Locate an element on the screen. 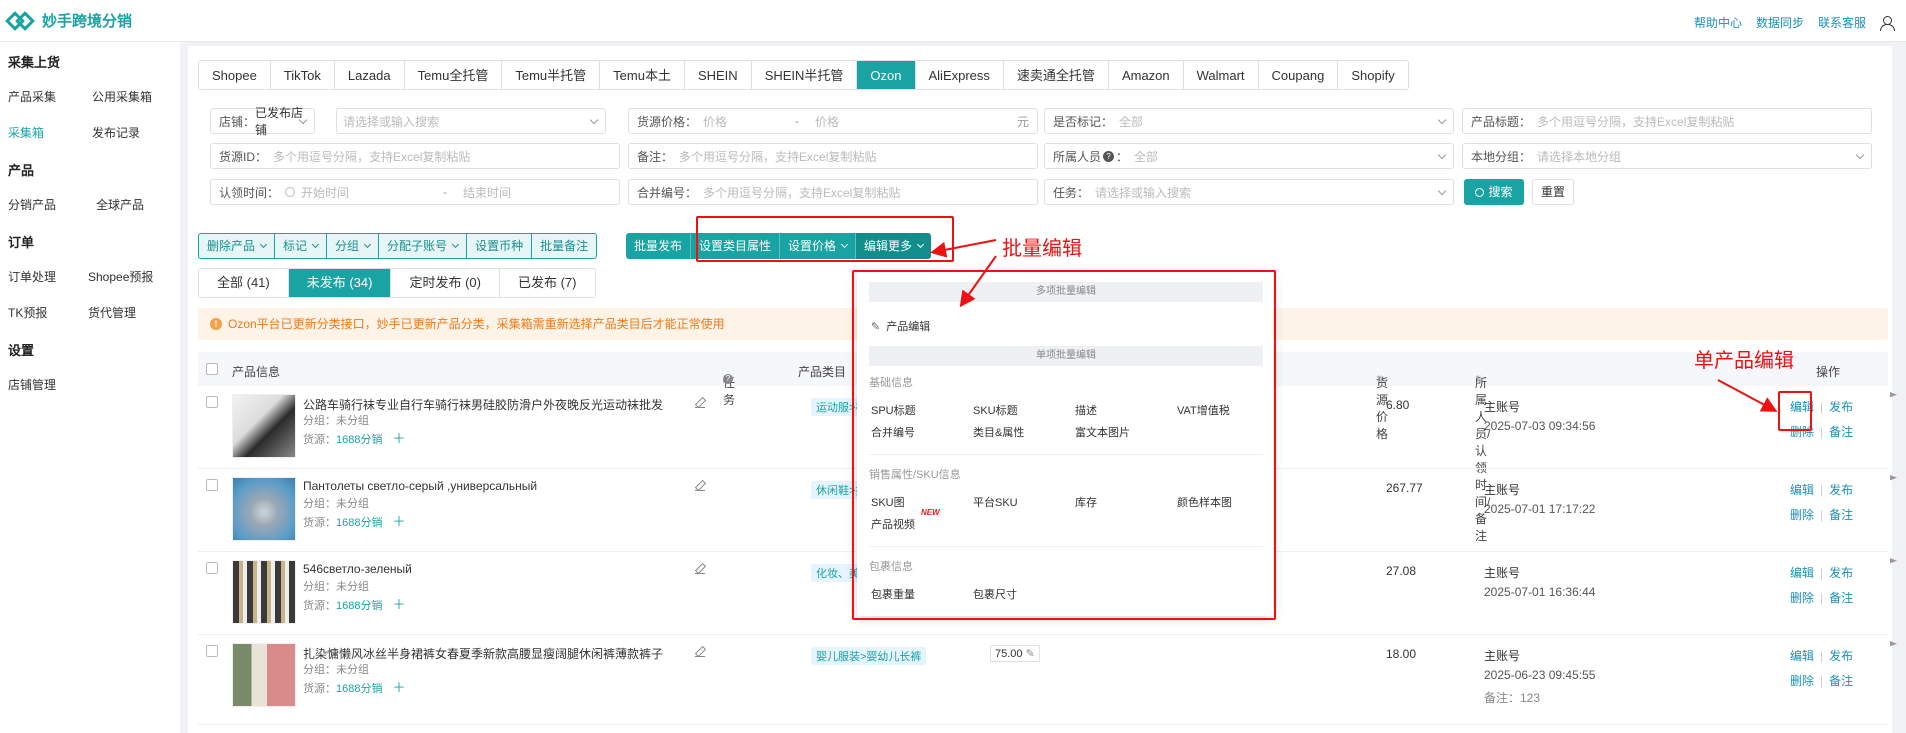 The image size is (1906, 733). search-button: 搜索 is located at coordinates (1494, 192).